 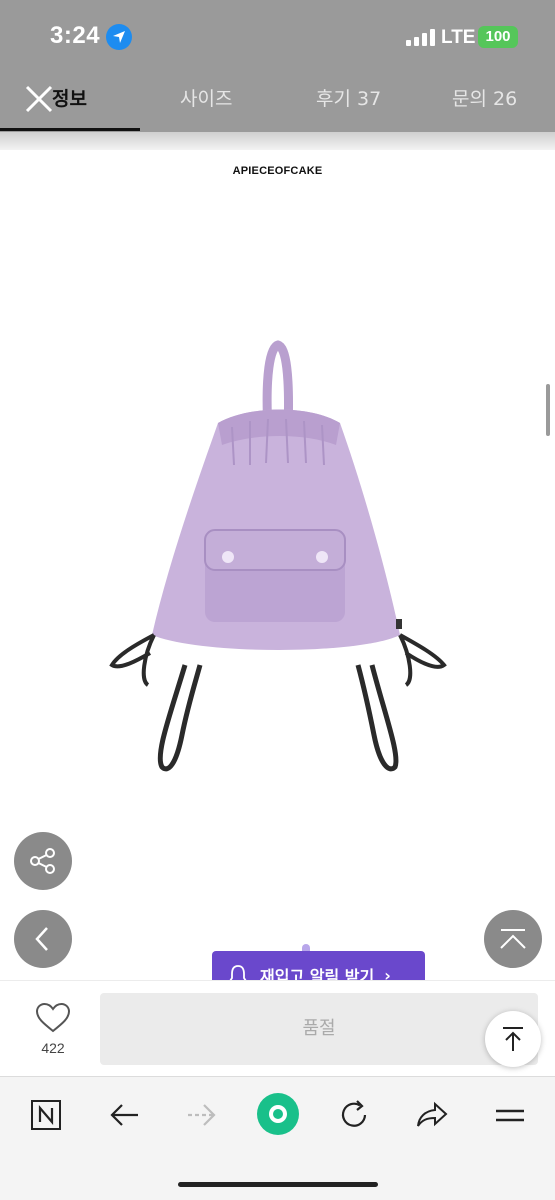 What do you see at coordinates (420, 37) in the screenshot?
I see `signal-icon` at bounding box center [420, 37].